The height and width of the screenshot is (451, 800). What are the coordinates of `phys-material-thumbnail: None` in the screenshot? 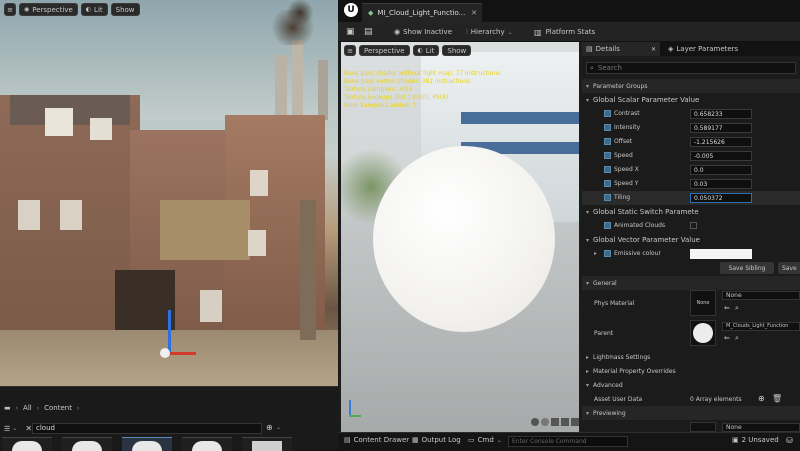 It's located at (703, 303).